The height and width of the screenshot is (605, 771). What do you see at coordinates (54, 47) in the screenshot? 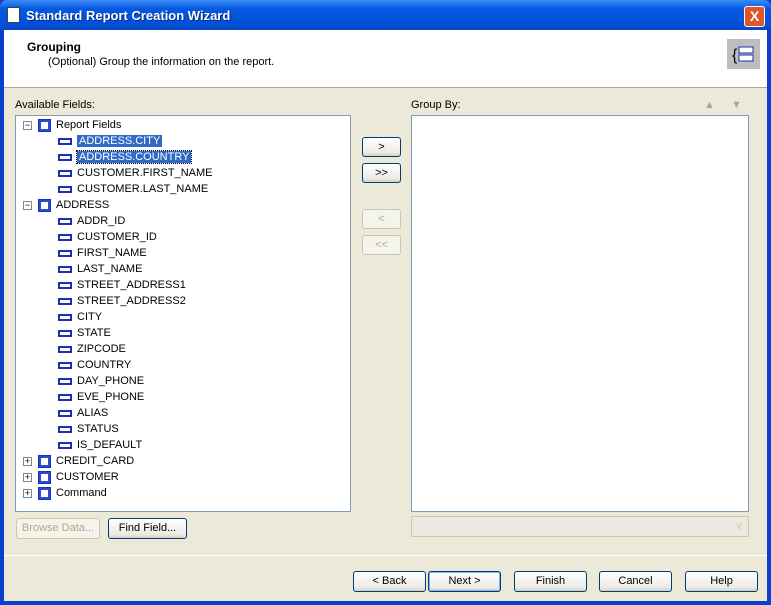
I see `page-title: Grouping` at bounding box center [54, 47].